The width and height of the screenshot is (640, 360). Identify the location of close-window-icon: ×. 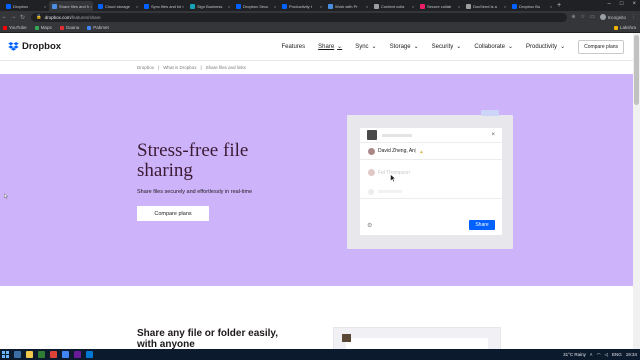
(634, 4).